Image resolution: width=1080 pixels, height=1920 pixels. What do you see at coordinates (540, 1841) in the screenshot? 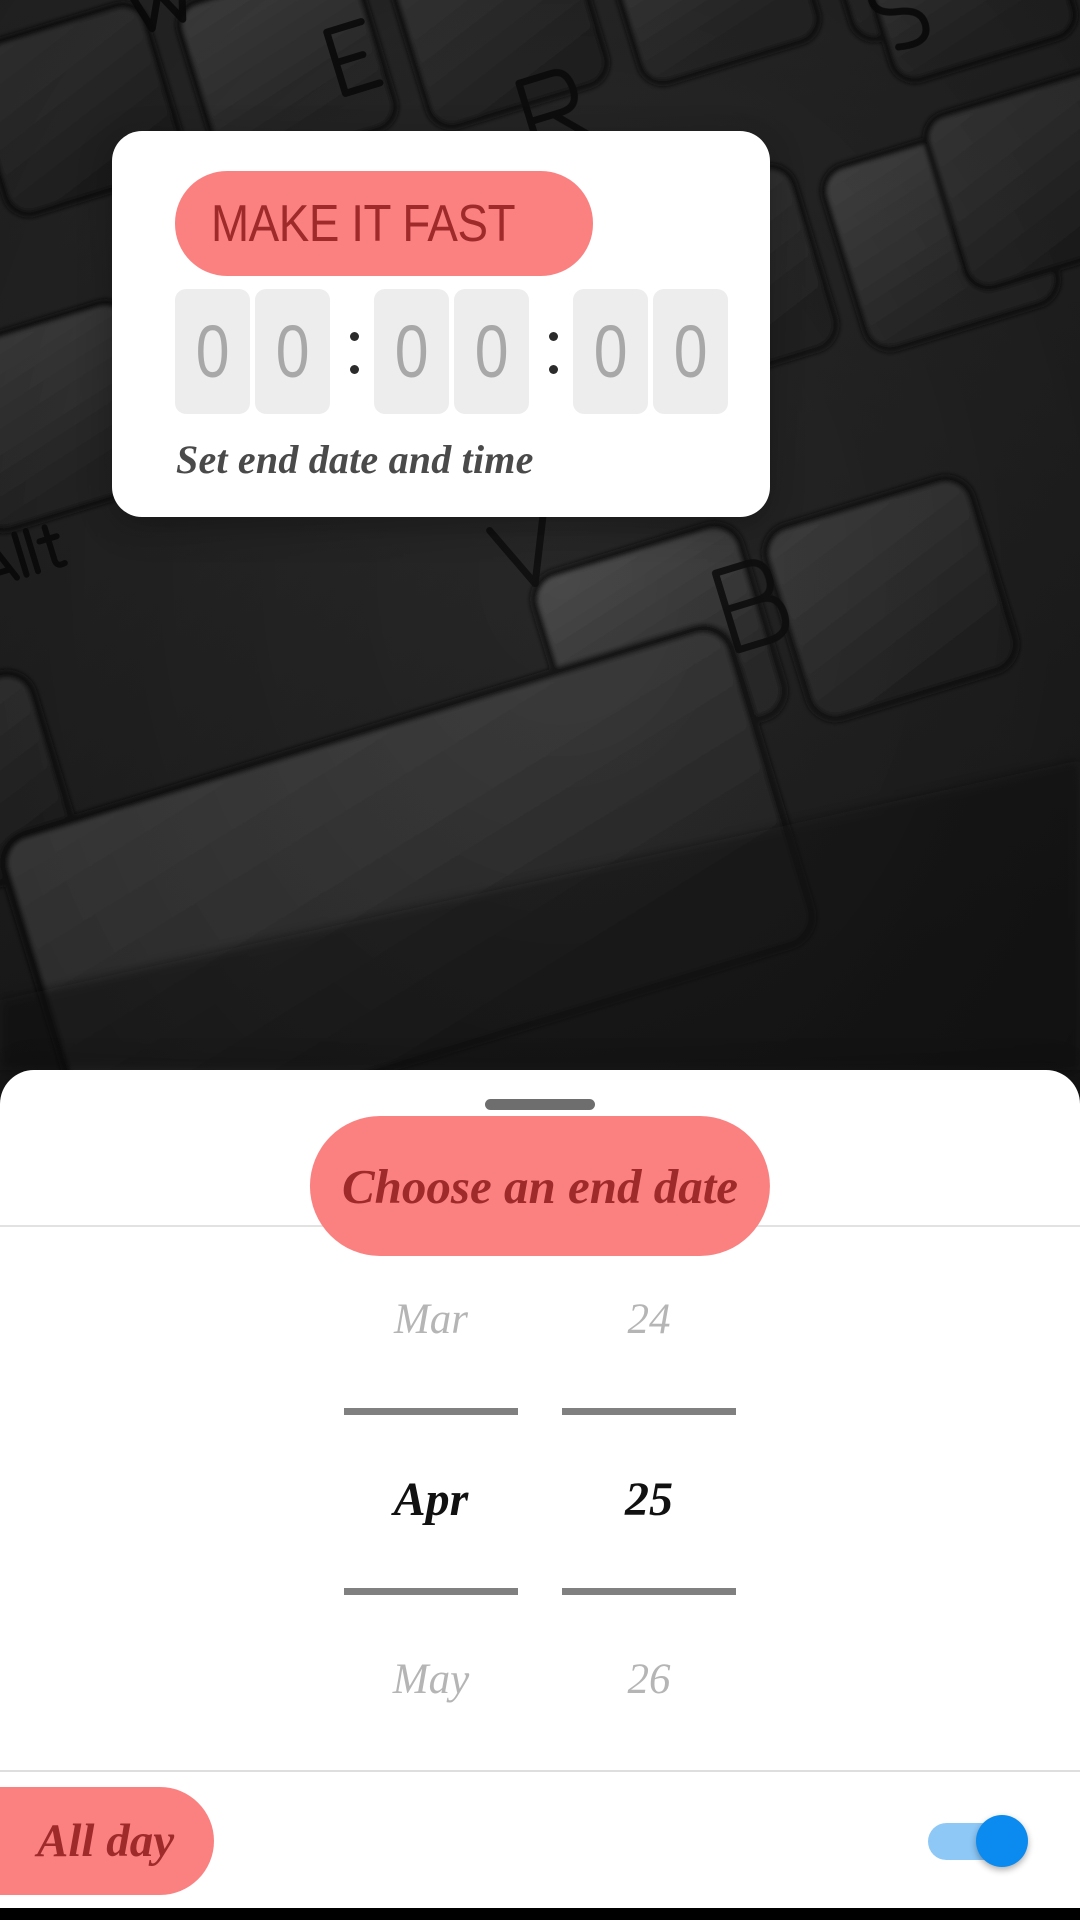
I see `all-day-row: All day` at bounding box center [540, 1841].